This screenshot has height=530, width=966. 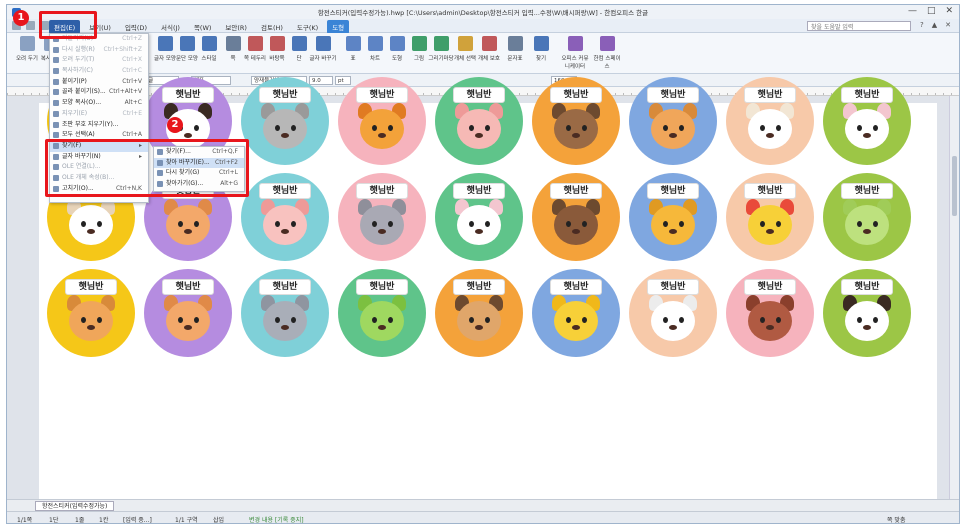 I want to click on ribbon-button-label: 찾기, so click(x=541, y=59).